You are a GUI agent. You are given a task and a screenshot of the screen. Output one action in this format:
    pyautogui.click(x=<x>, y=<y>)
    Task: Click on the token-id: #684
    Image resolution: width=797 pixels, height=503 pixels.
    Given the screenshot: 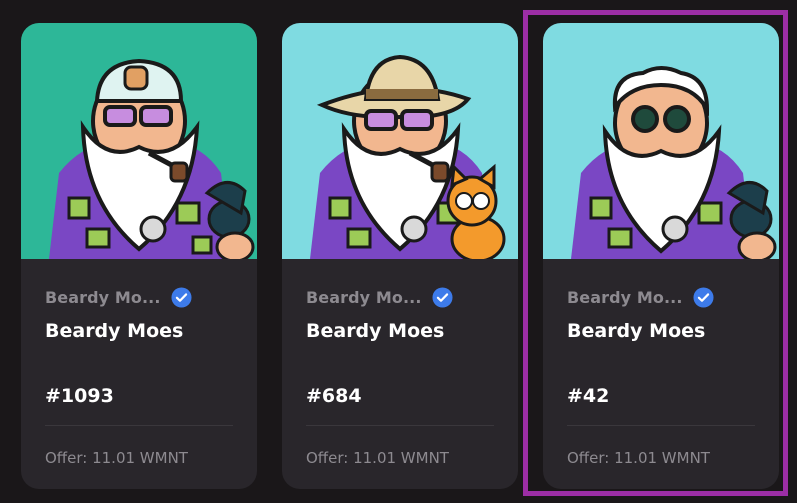 What is the action you would take?
    pyautogui.click(x=334, y=396)
    